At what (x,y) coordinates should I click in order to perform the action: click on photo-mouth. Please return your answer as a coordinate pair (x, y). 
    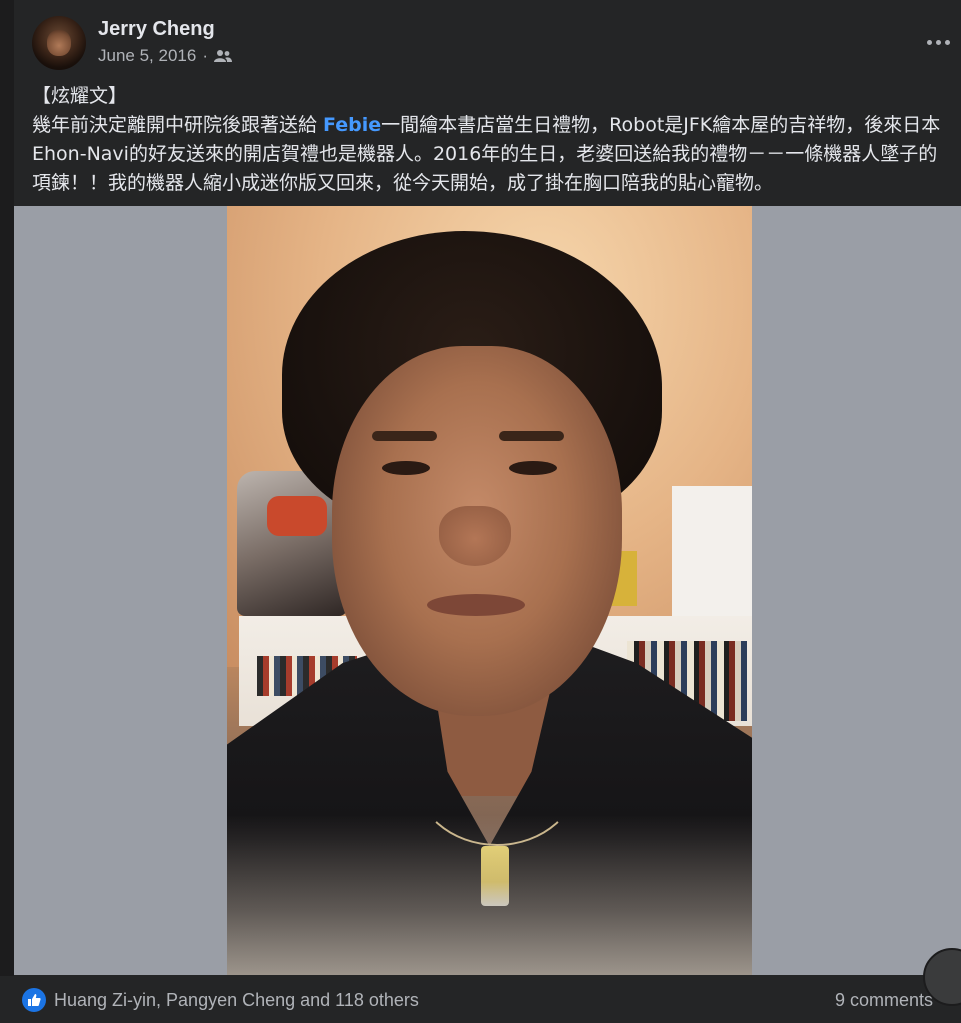
    Looking at the image, I should click on (476, 605).